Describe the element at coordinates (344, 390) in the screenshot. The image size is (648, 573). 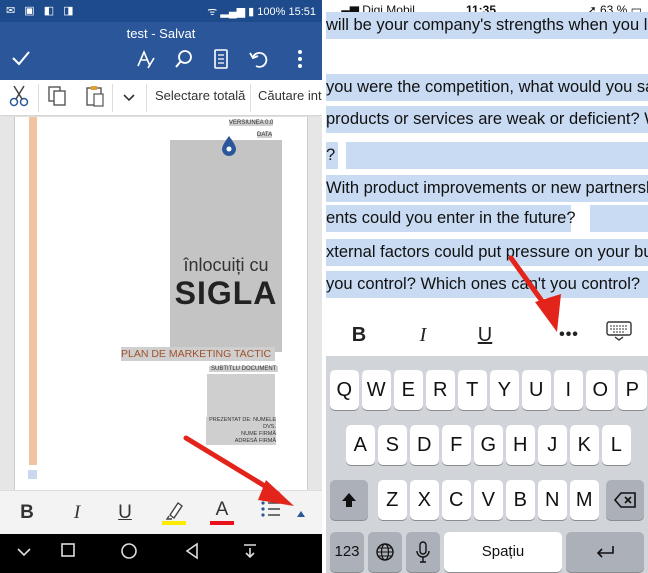
I see `key-q: Q` at that location.